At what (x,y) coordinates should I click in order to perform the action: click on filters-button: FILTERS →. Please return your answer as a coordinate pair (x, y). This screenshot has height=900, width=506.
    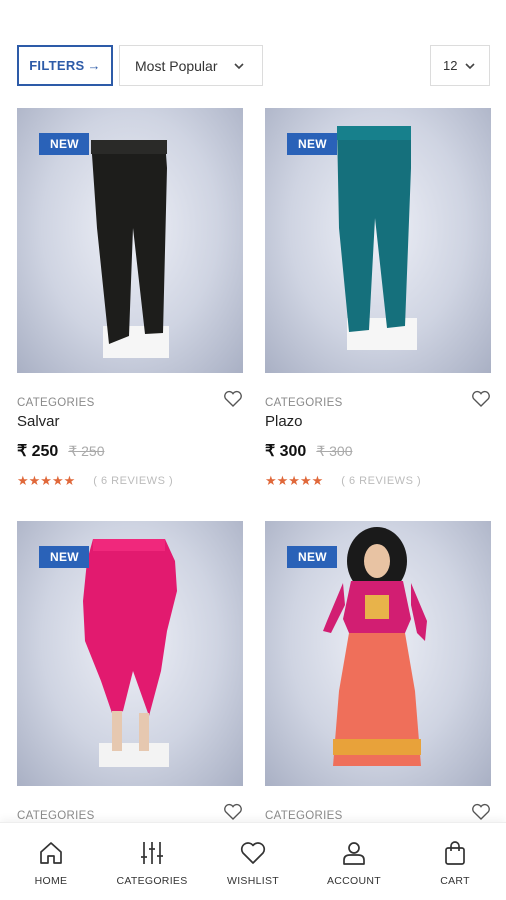
    Looking at the image, I should click on (65, 65).